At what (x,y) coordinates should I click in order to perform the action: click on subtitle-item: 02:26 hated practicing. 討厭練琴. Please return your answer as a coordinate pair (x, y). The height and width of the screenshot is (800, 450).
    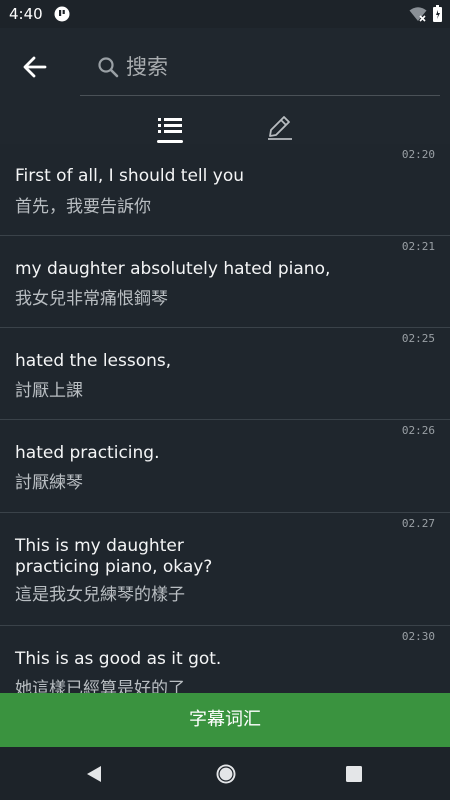
    Looking at the image, I should click on (225, 466).